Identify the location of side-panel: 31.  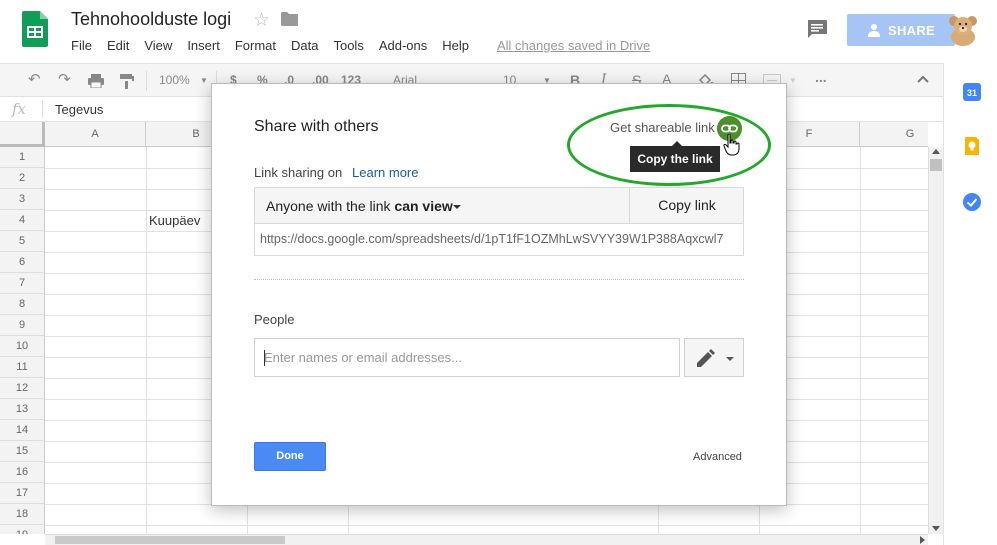
(970, 304).